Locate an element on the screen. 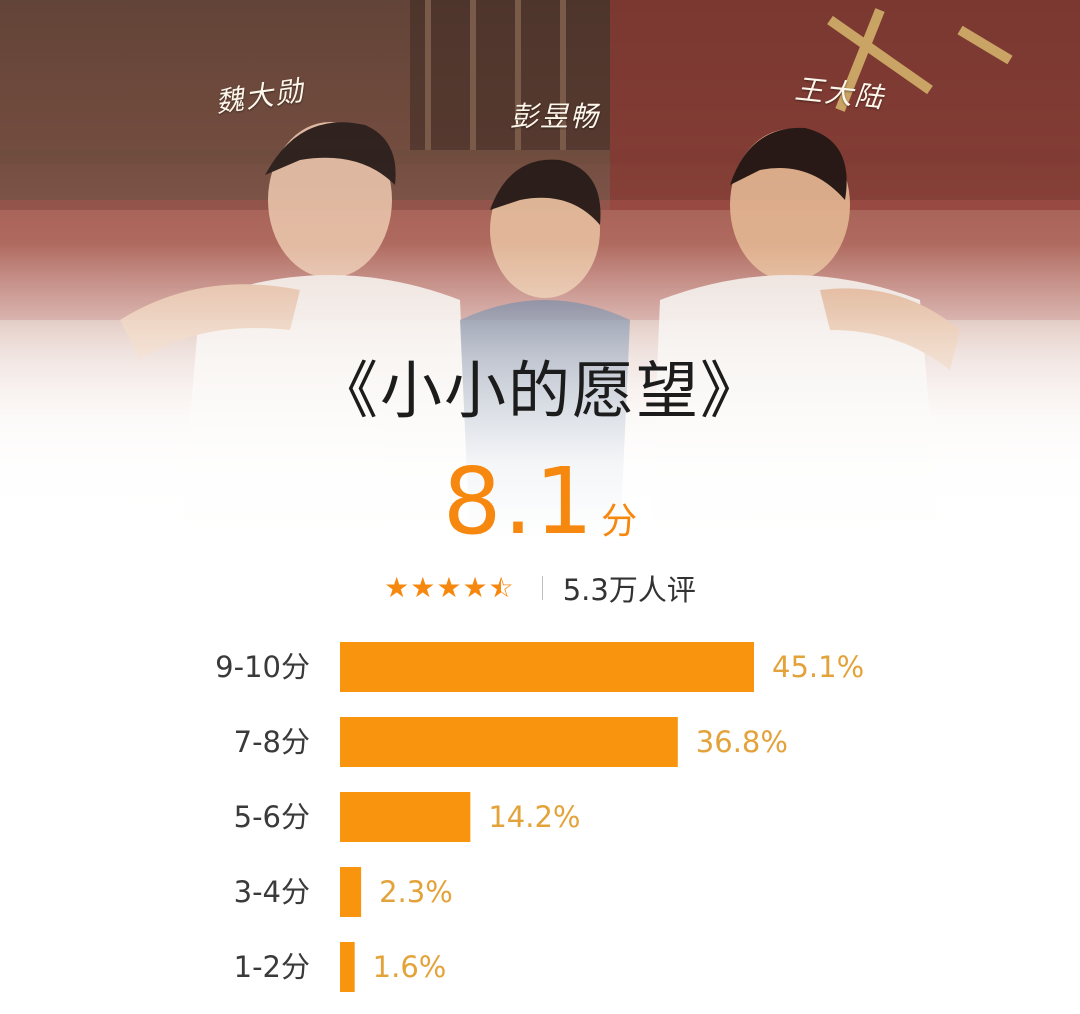 The width and height of the screenshot is (1080, 1014). rating-count: 5.3万人评 is located at coordinates (629, 590).